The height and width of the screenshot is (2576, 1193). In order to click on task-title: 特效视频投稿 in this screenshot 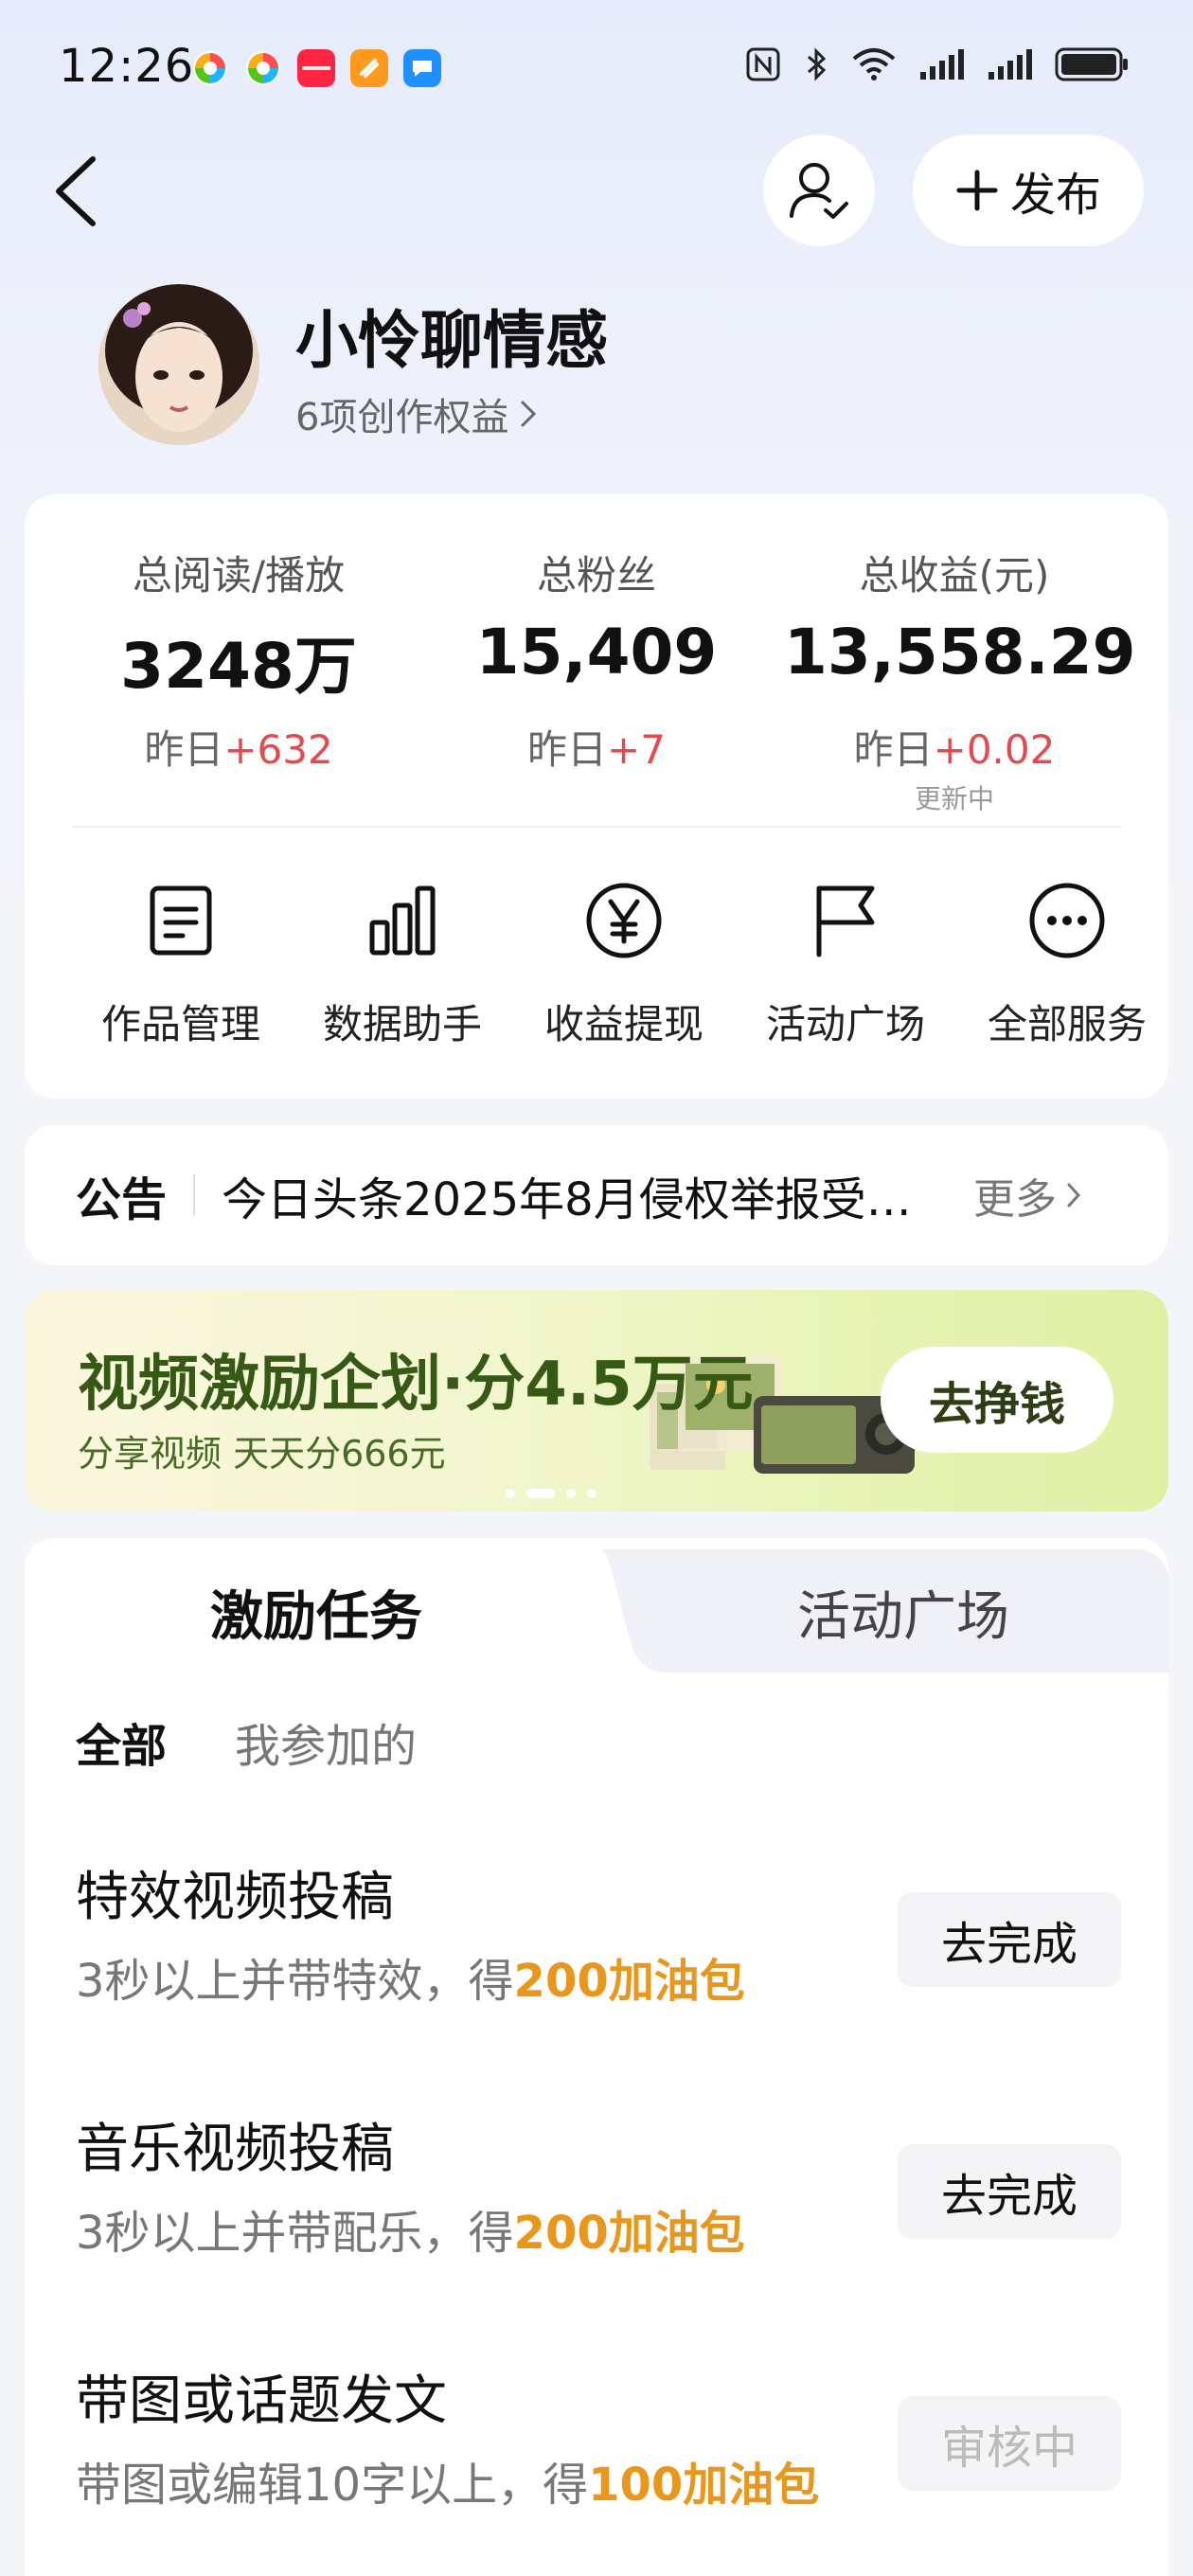, I will do `click(235, 1897)`.